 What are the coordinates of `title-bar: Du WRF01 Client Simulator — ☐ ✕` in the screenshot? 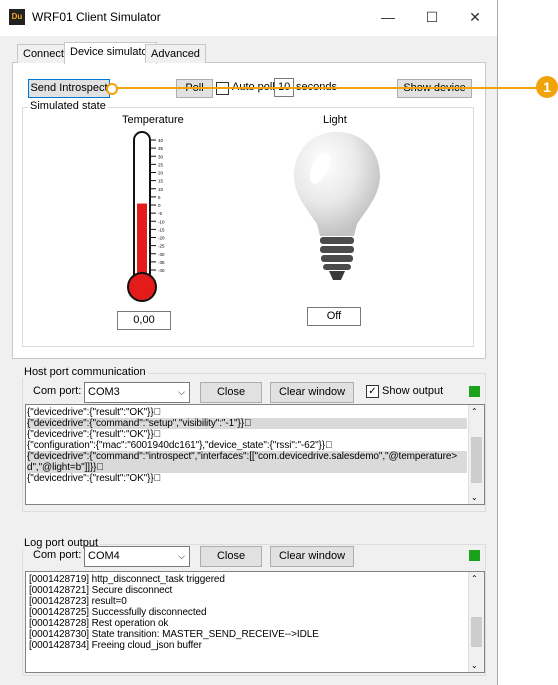 It's located at (248, 18).